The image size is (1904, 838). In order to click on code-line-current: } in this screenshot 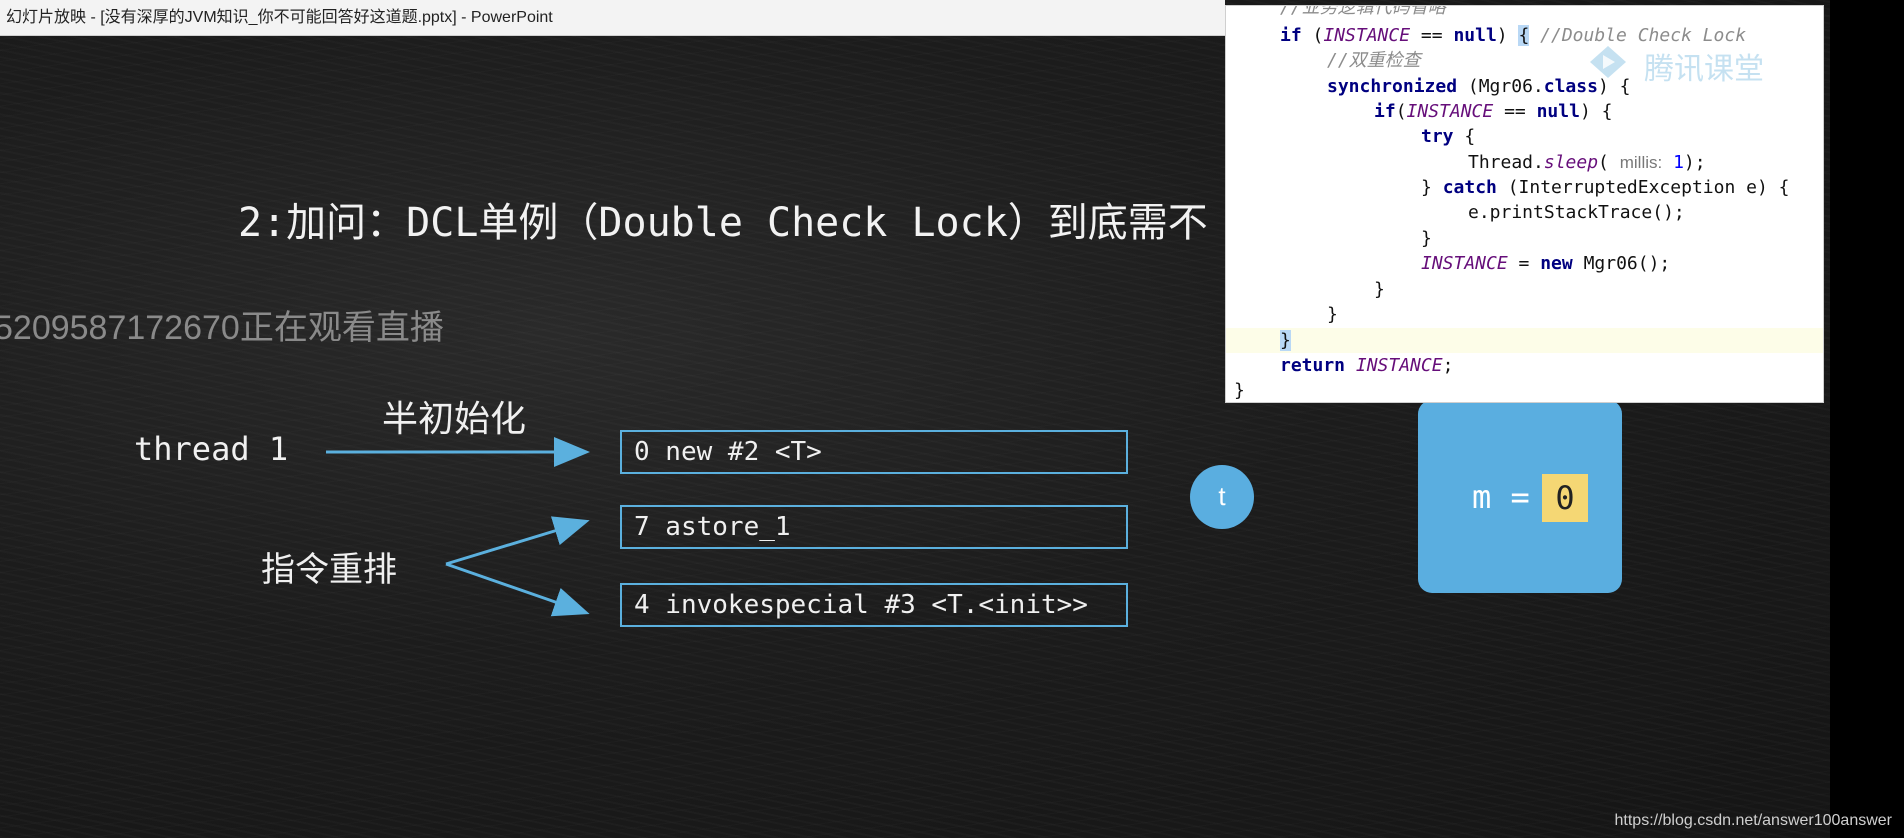, I will do `click(1524, 340)`.